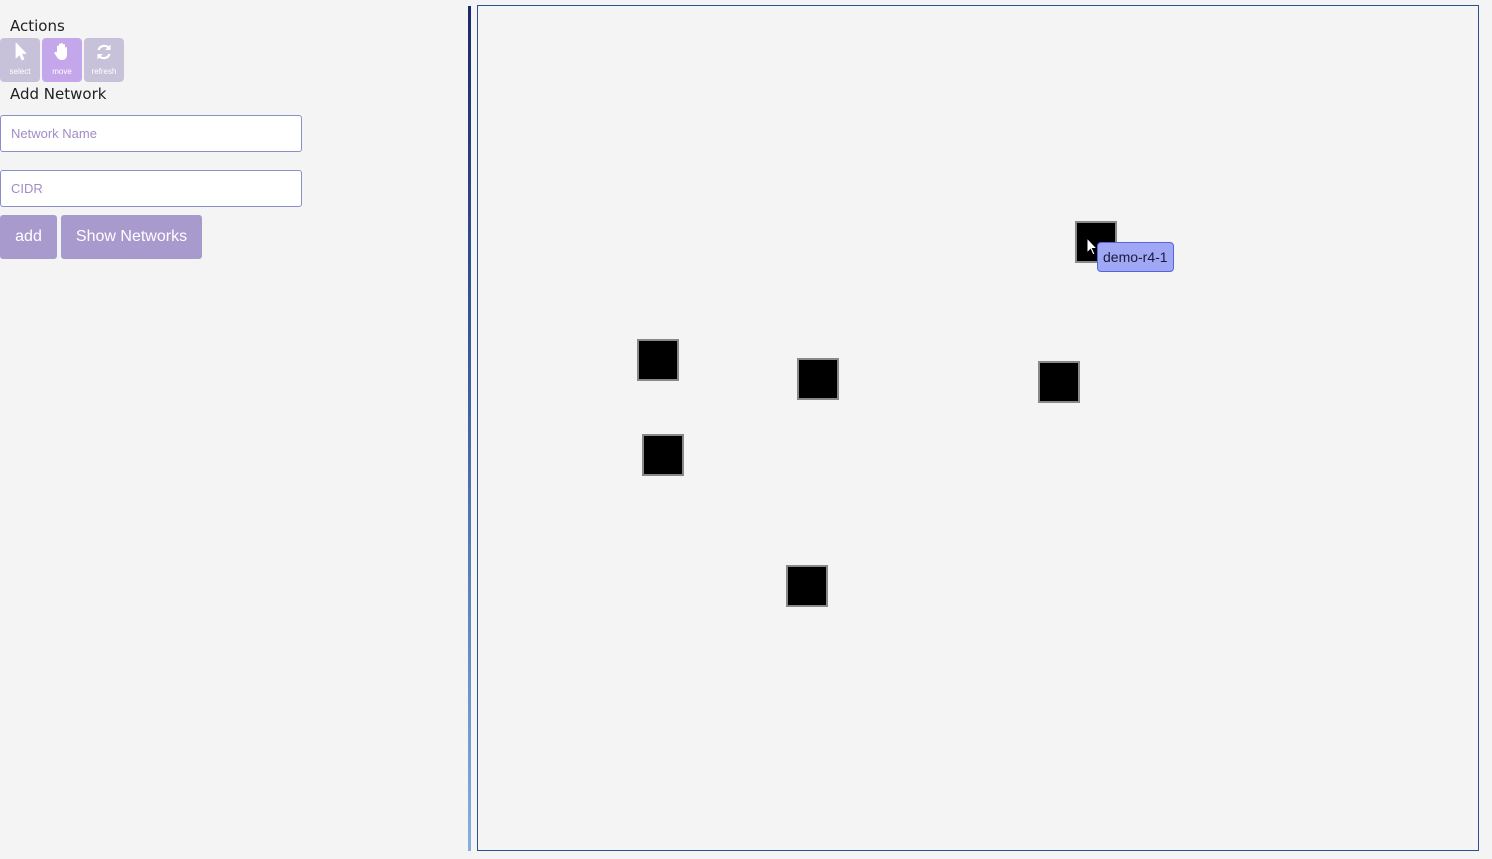 Image resolution: width=1492 pixels, height=859 pixels. Describe the element at coordinates (28, 237) in the screenshot. I see `add-button: add` at that location.